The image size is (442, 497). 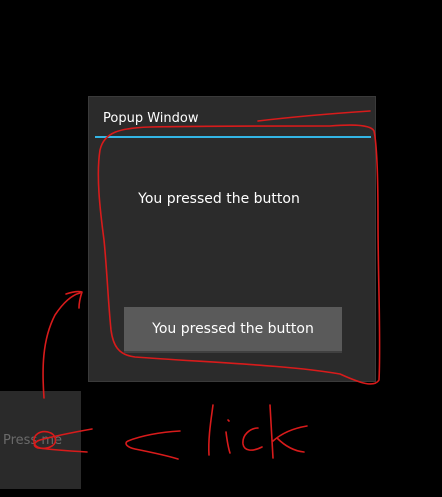 What do you see at coordinates (151, 118) in the screenshot?
I see `popup-title: Popup Window` at bounding box center [151, 118].